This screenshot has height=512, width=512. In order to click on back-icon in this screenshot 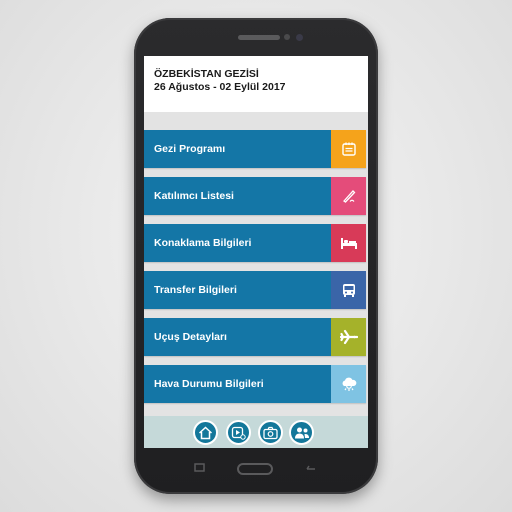, I will do `click(311, 469)`.